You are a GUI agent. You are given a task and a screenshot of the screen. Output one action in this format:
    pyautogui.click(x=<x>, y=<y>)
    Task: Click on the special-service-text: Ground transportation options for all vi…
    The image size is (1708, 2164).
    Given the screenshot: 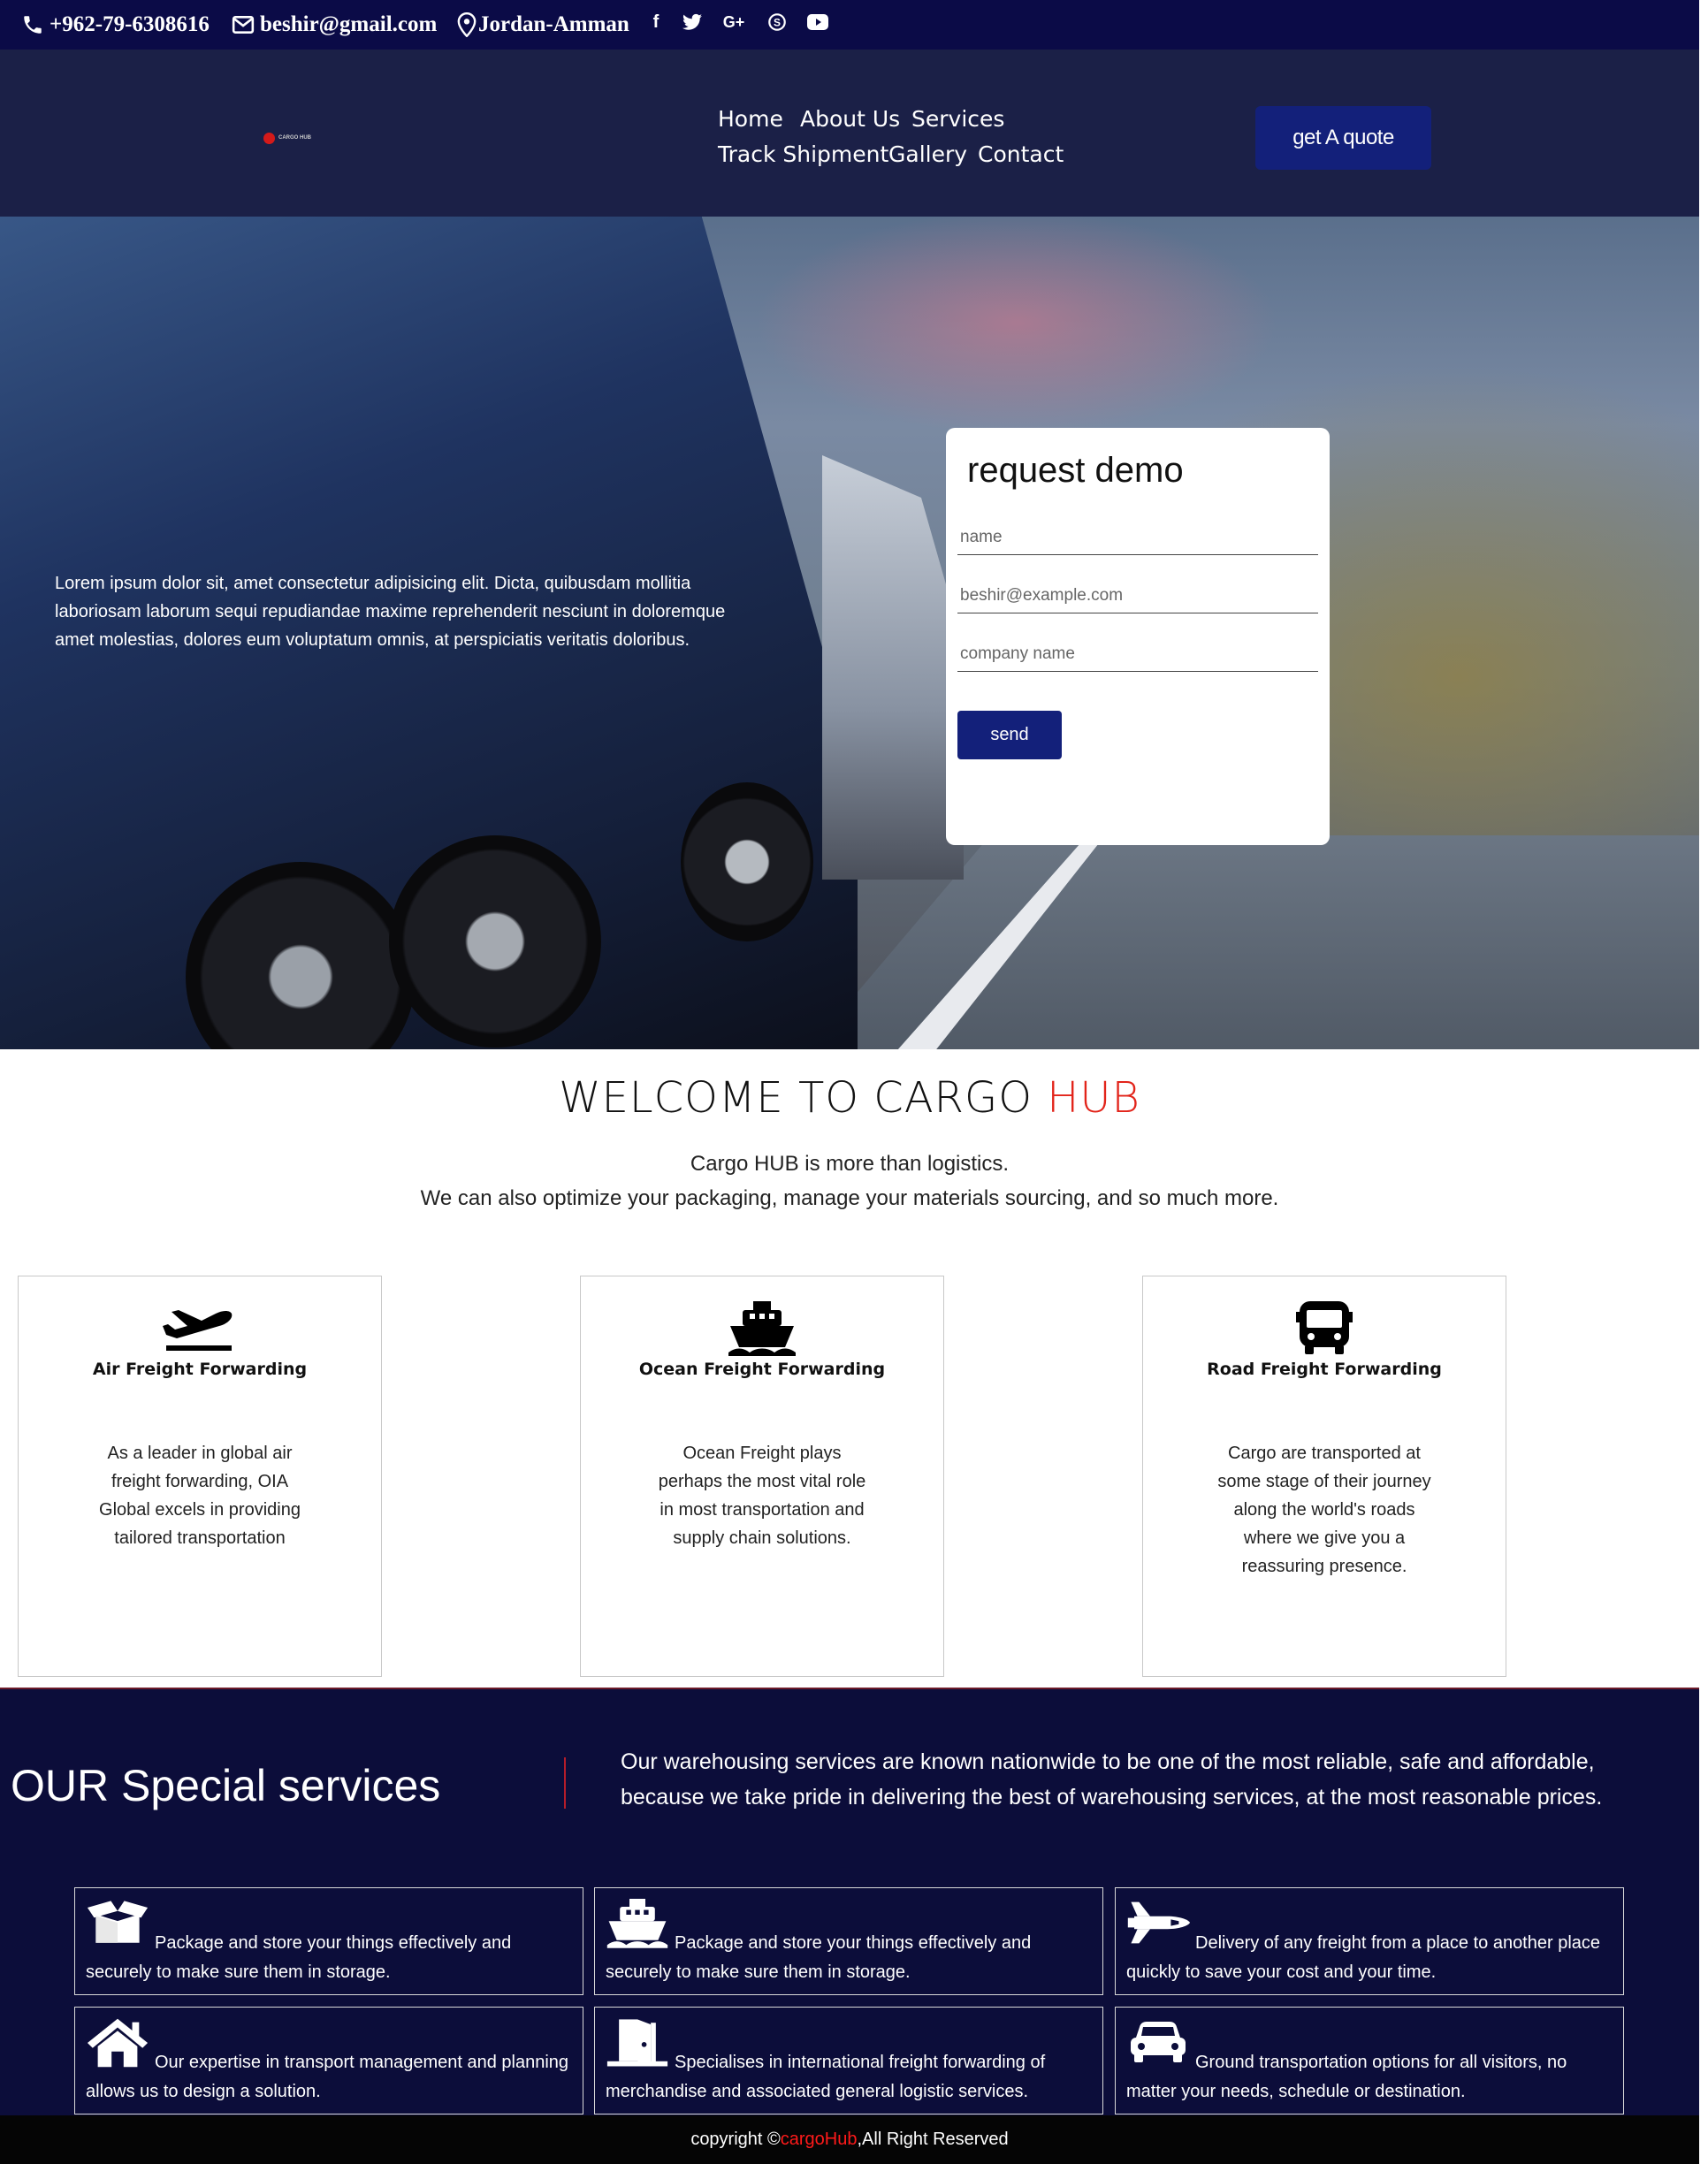 What is the action you would take?
    pyautogui.click(x=1346, y=2077)
    